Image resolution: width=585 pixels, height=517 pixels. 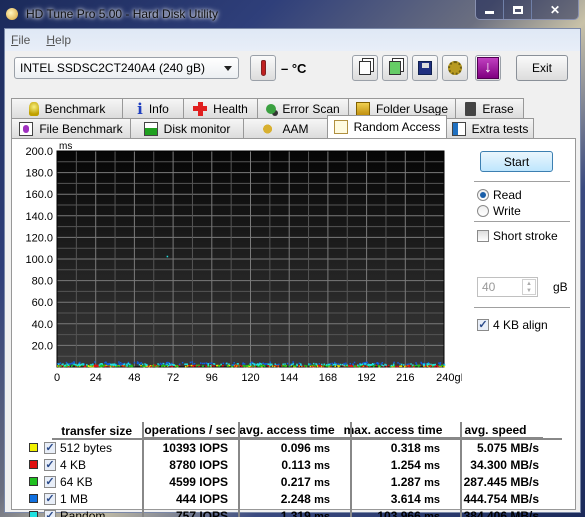 I want to click on x-tick-label: 240gB, so click(x=449, y=378).